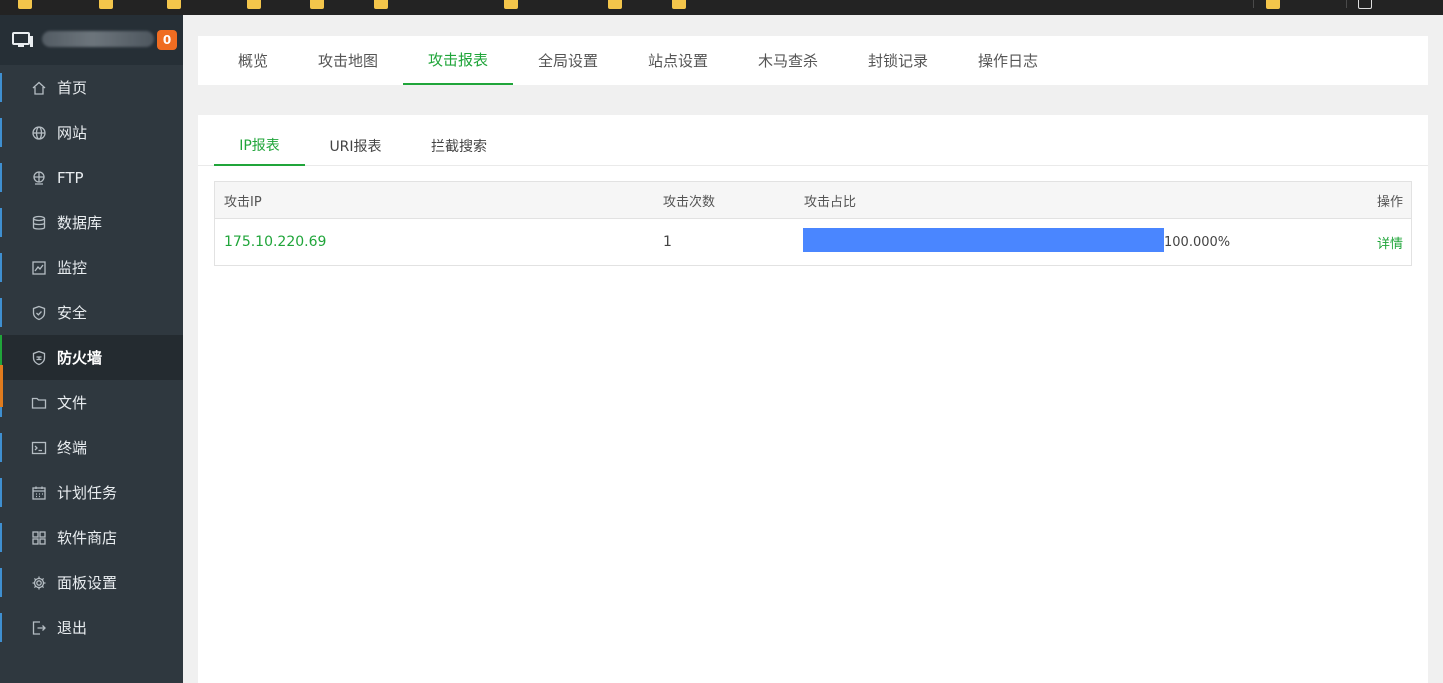  I want to click on tab-overview: 概览, so click(253, 60).